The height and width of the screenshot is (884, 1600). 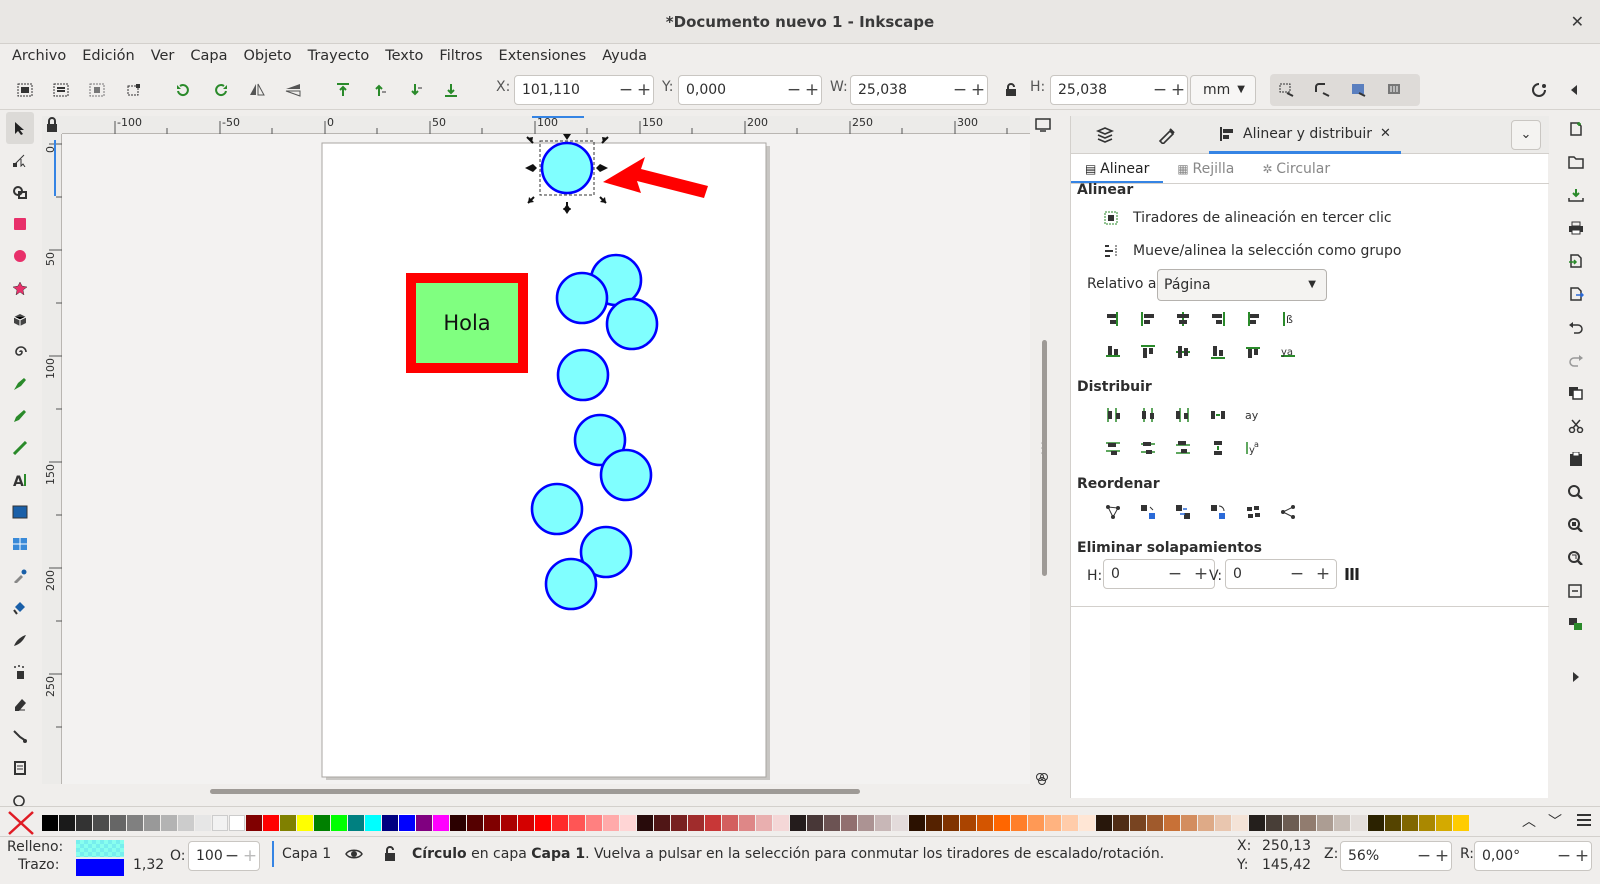 I want to click on layer-visibility-icon, so click(x=354, y=854).